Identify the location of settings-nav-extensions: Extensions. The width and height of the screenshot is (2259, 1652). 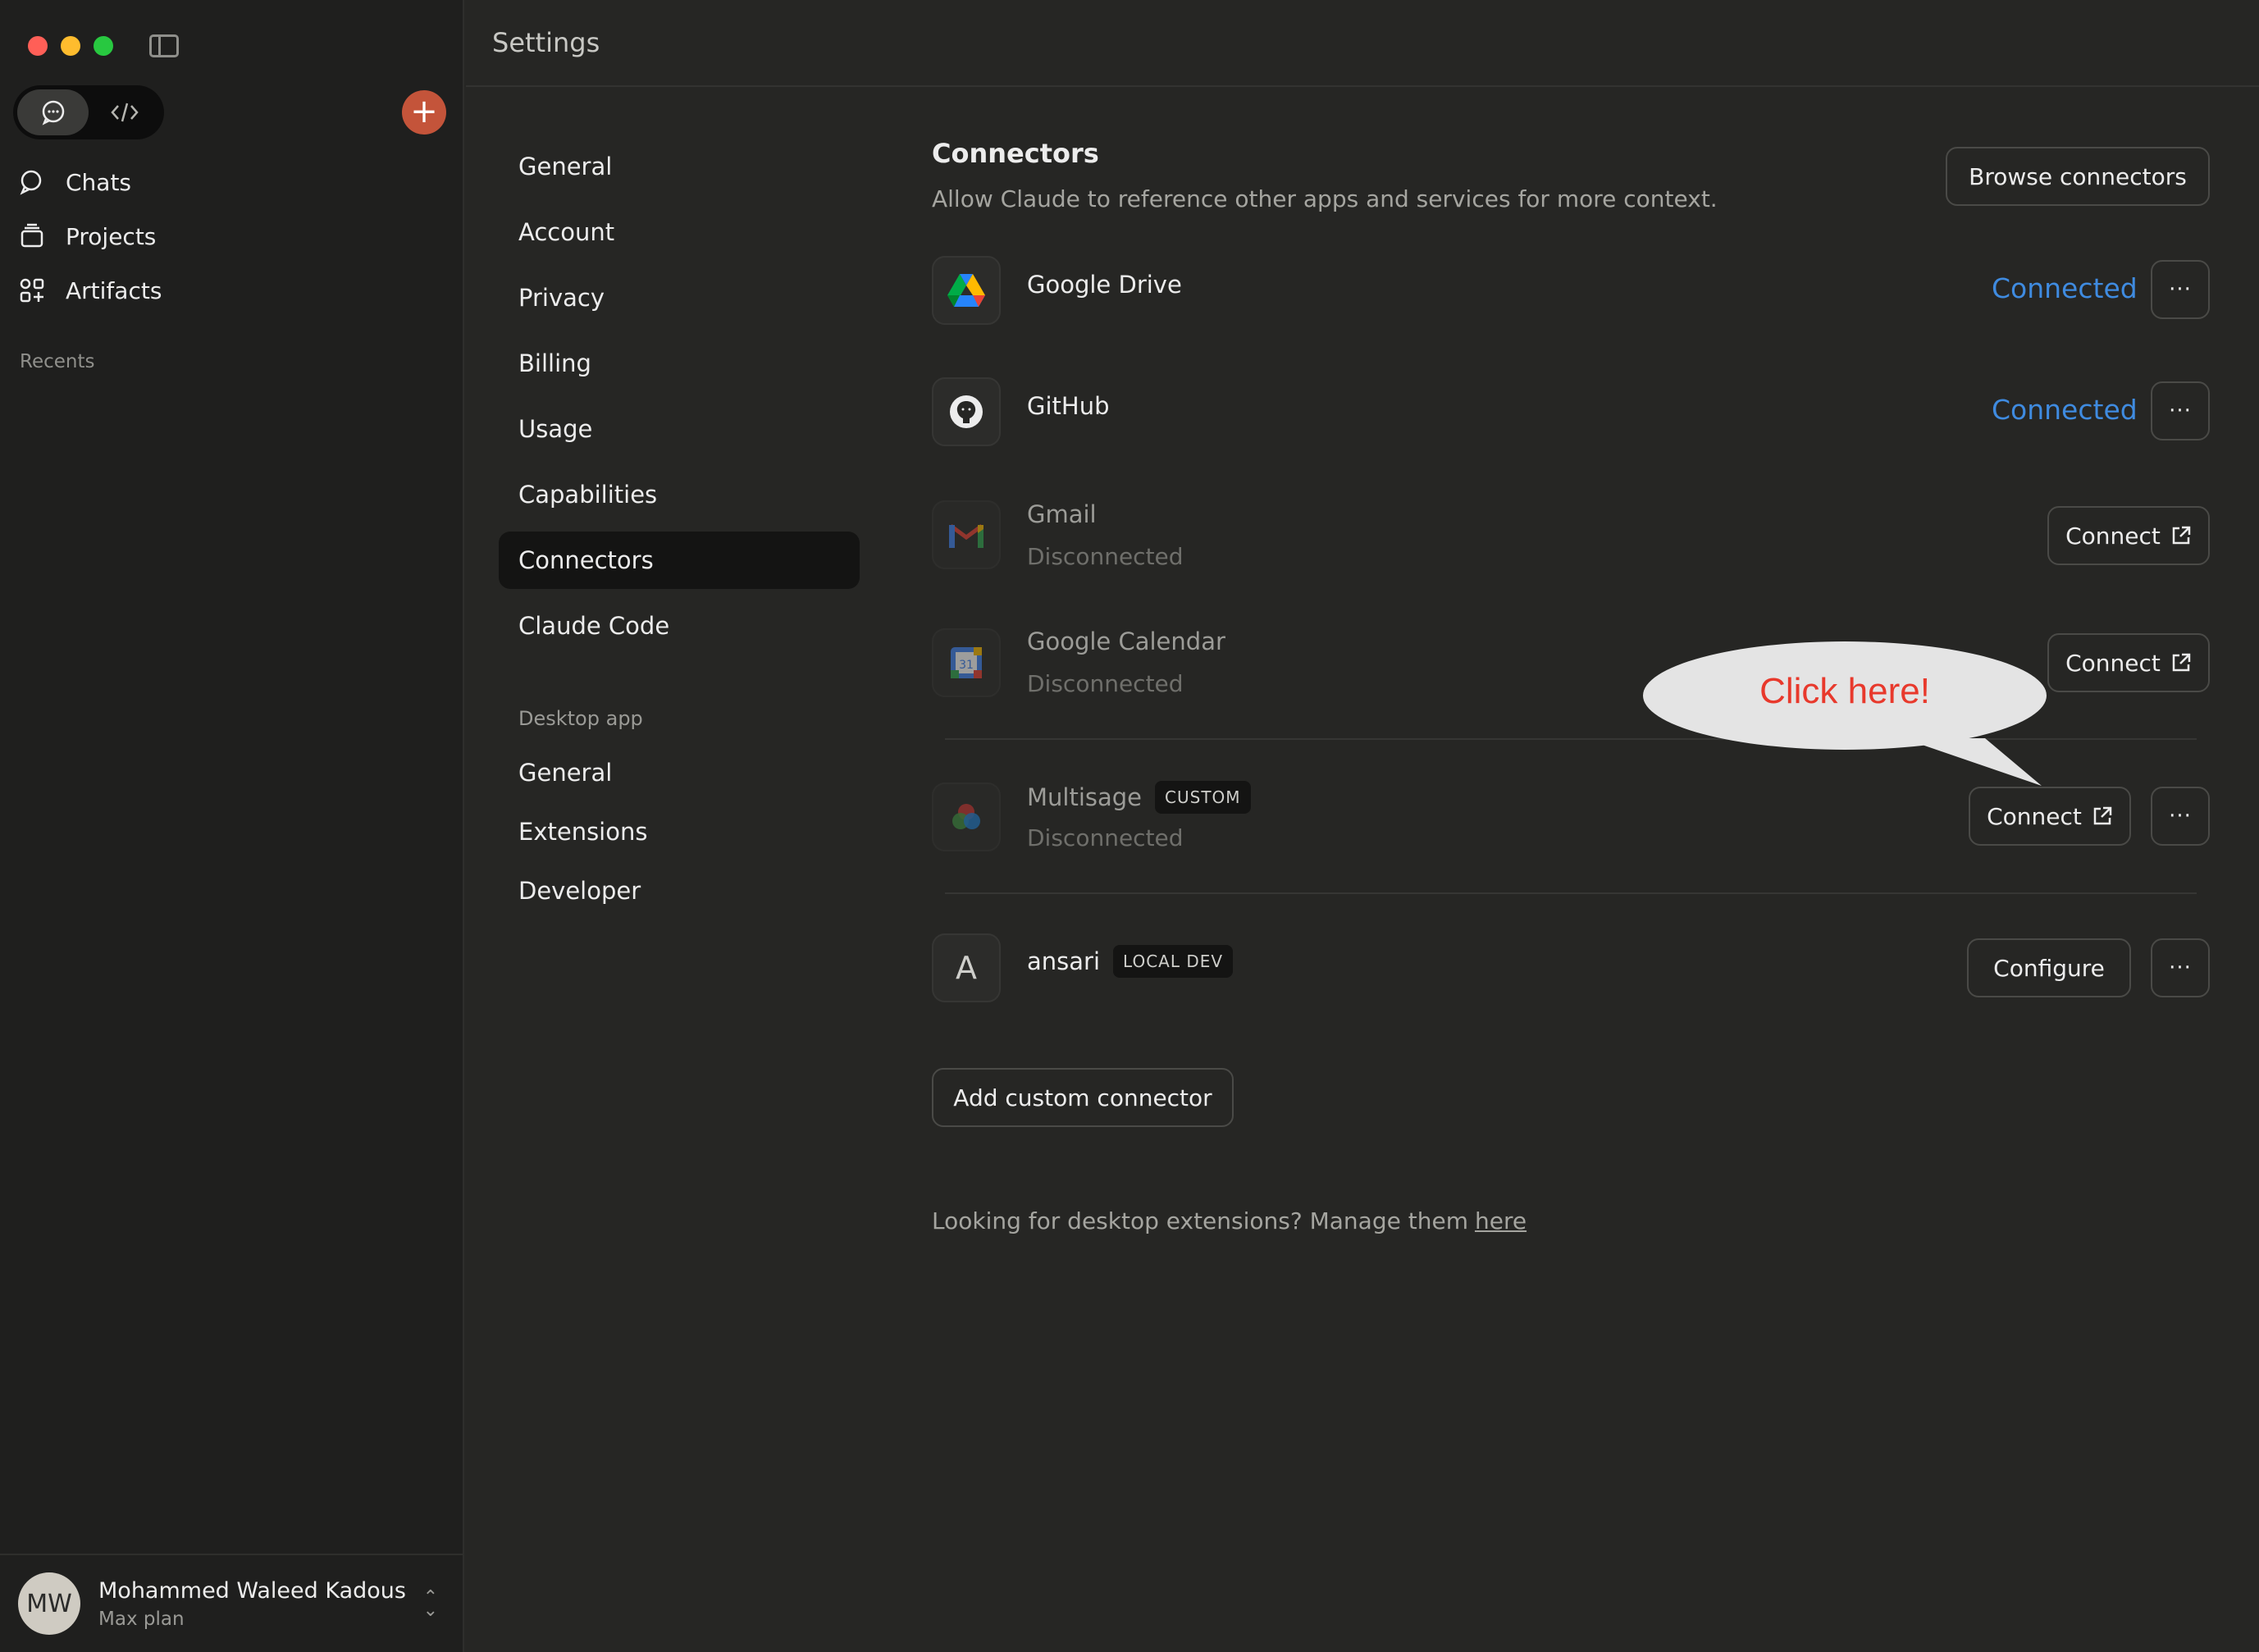
(679, 831).